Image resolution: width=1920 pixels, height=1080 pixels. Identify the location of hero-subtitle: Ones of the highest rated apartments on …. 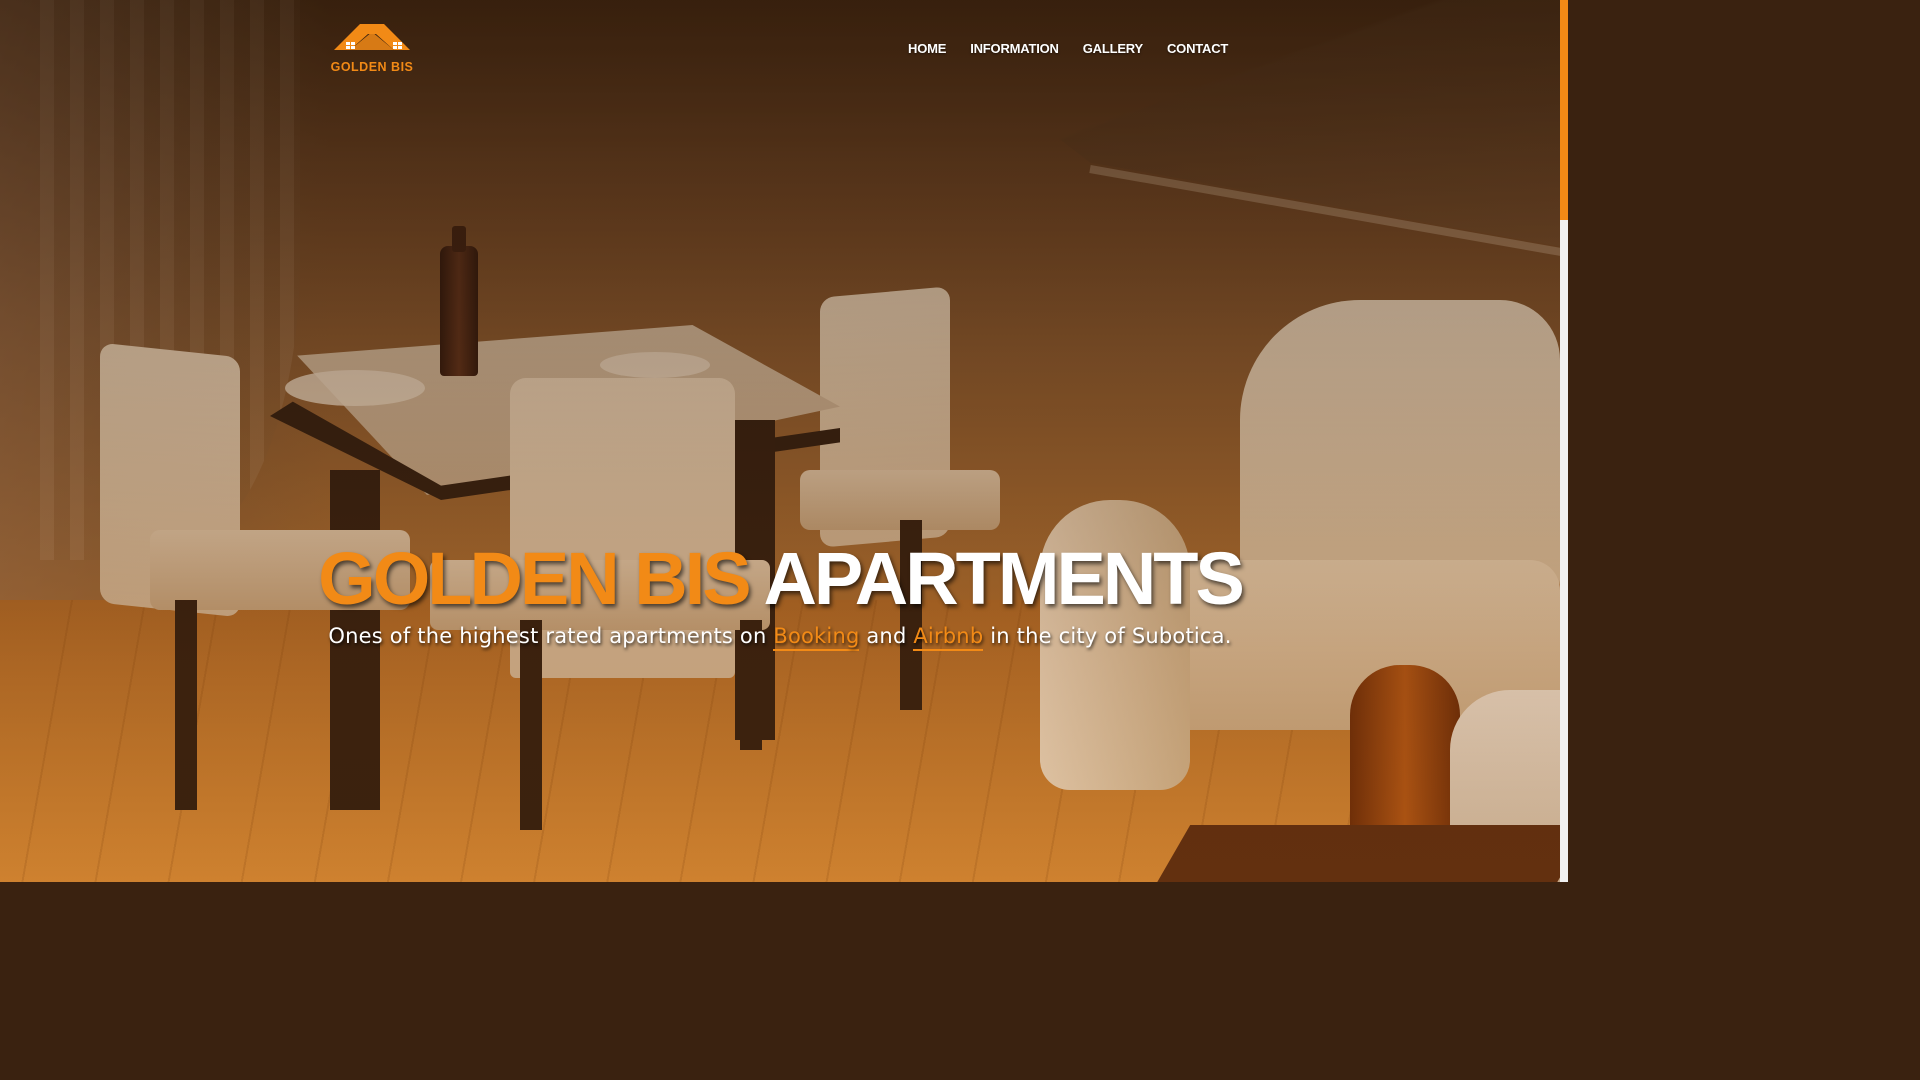
(780, 636).